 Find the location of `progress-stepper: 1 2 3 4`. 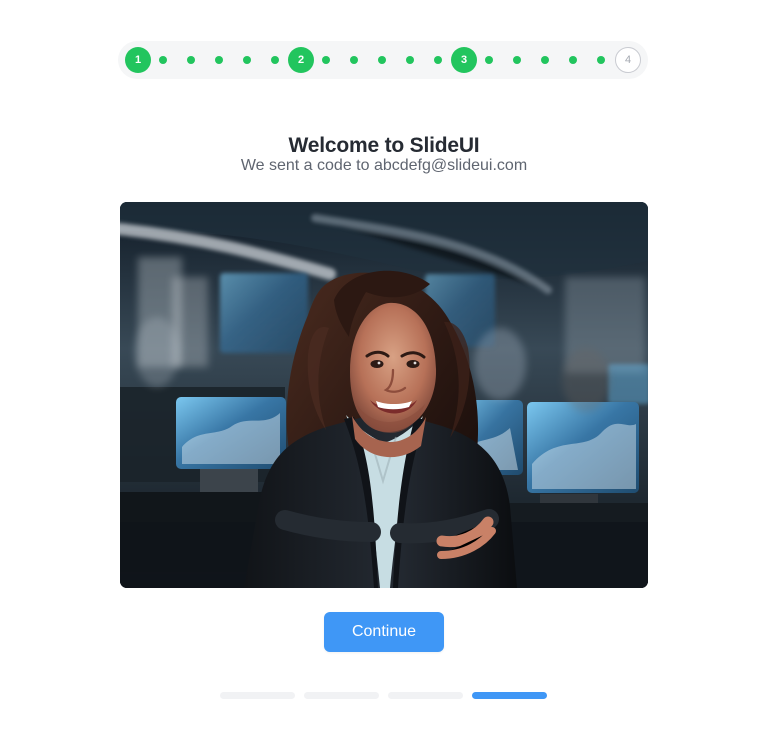

progress-stepper: 1 2 3 4 is located at coordinates (383, 60).